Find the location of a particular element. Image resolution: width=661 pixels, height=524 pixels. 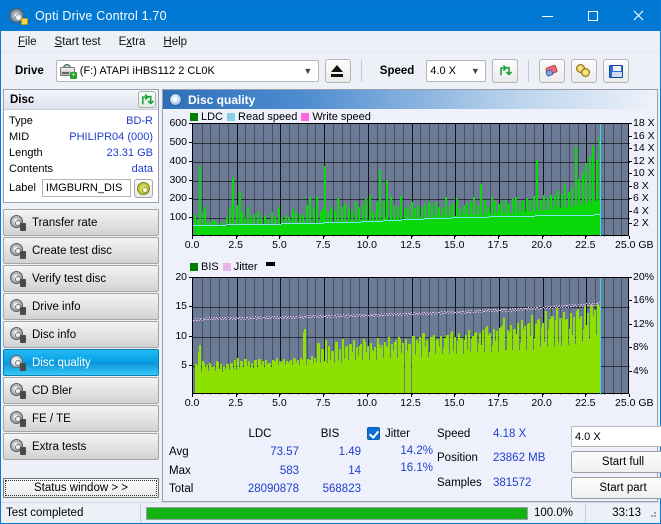

refresh-icon: ↱ ↴ is located at coordinates (147, 99).